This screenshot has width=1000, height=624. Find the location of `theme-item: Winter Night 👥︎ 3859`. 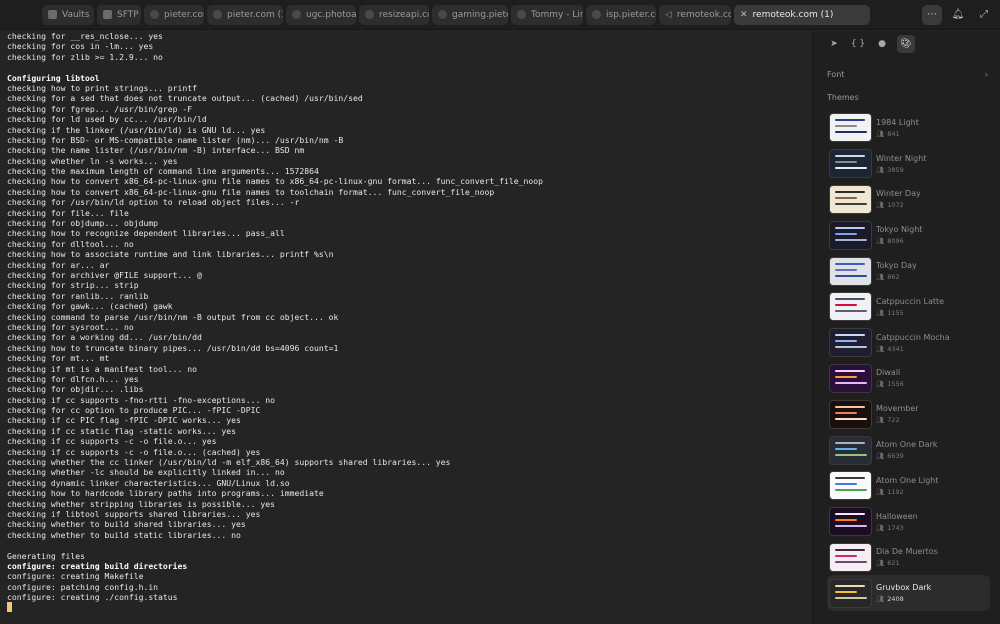

theme-item: Winter Night 👥︎ 3859 is located at coordinates (906, 164).